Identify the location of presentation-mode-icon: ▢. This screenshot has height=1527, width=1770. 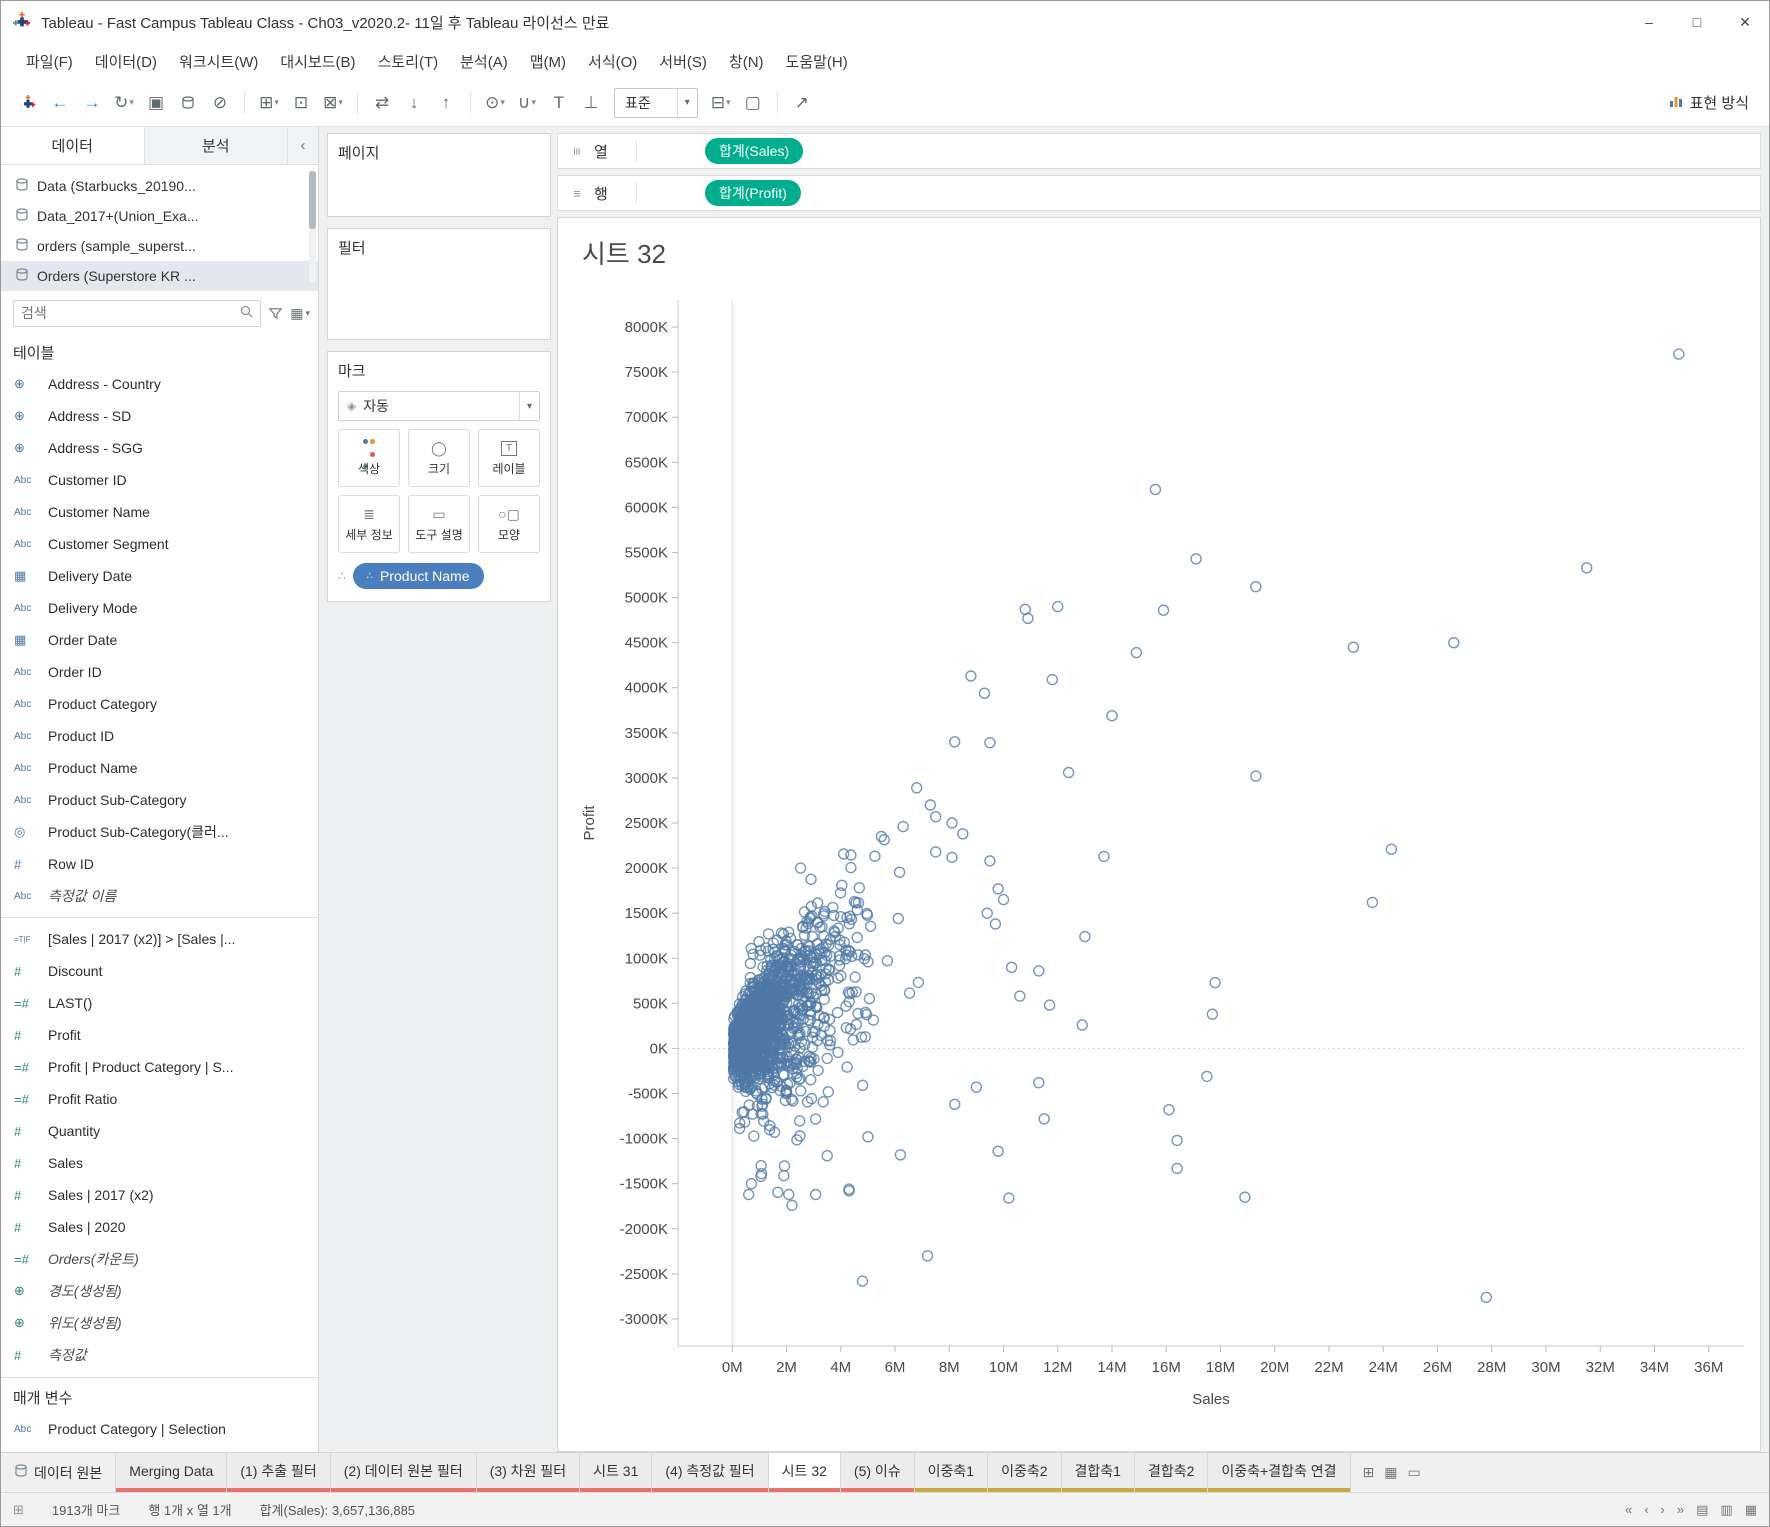
(753, 103).